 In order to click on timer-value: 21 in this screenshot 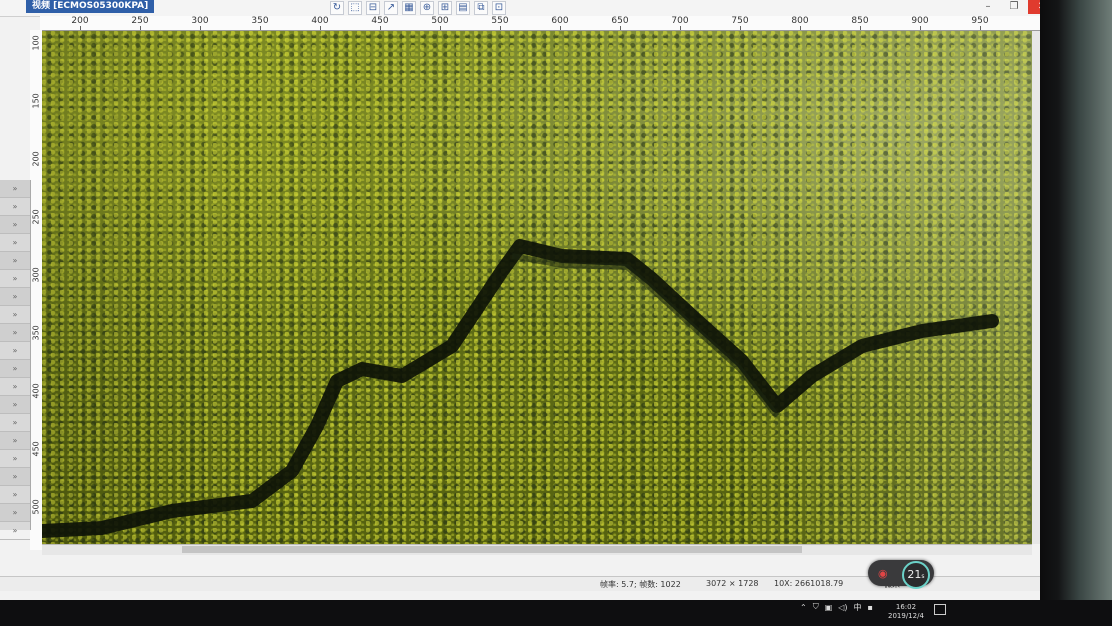, I will do `click(914, 574)`.